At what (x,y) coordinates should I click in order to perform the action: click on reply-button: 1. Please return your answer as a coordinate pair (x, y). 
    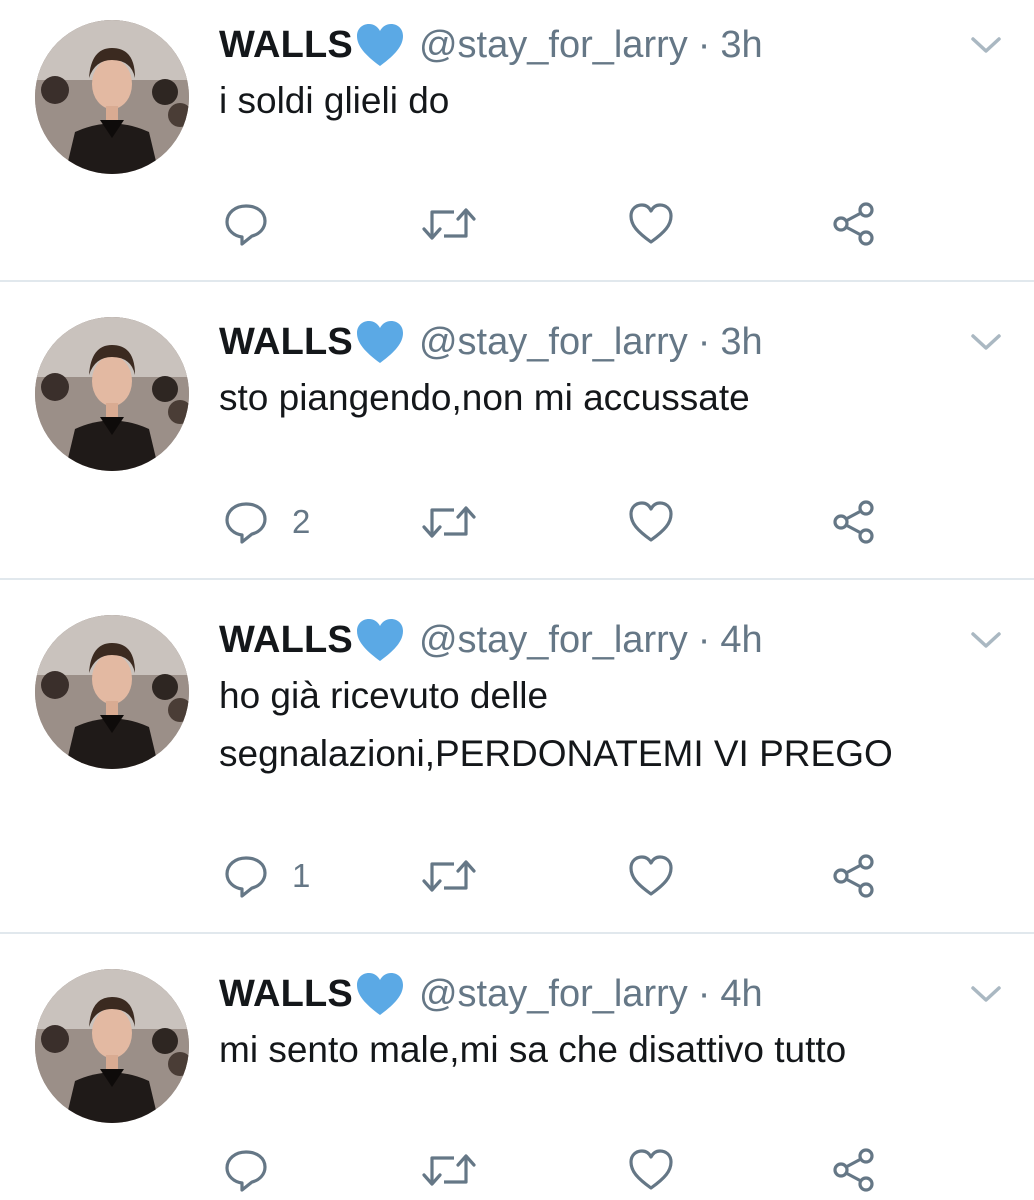
    Looking at the image, I should click on (266, 876).